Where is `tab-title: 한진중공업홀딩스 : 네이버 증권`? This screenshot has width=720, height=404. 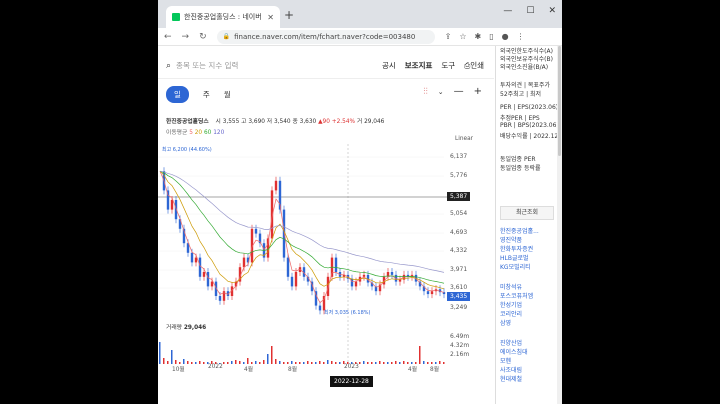
tab-title: 한진중공업홀딩스 : 네이버 증권 is located at coordinates (224, 17).